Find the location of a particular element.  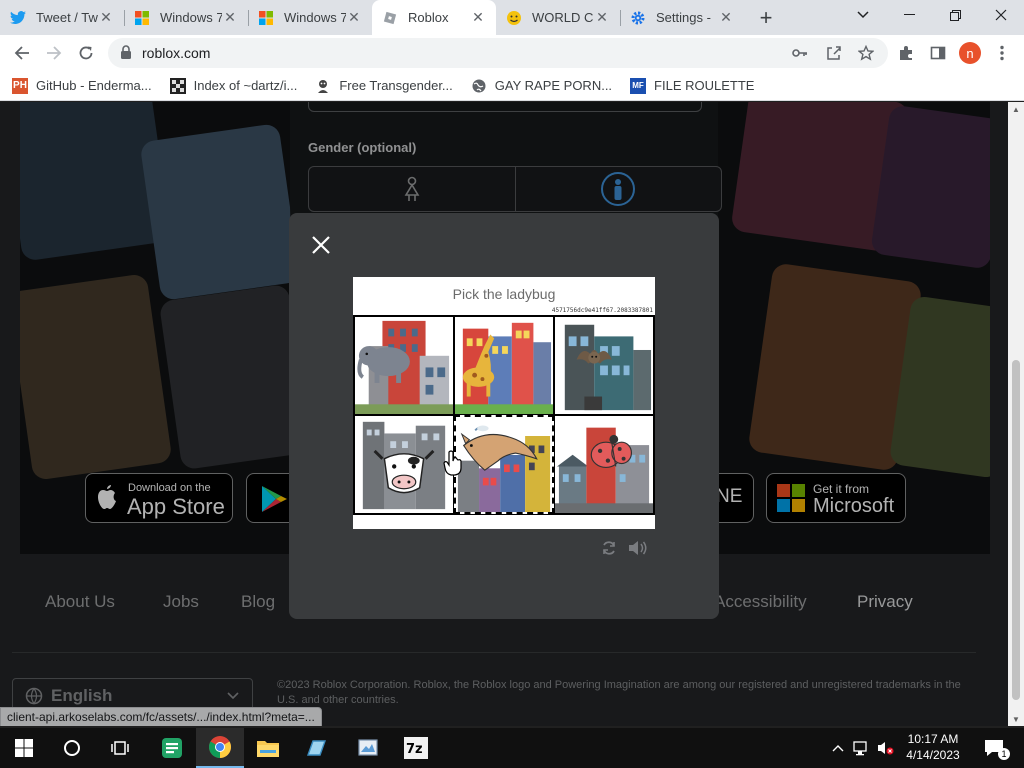

address-bar: roblox.com is located at coordinates (498, 53).